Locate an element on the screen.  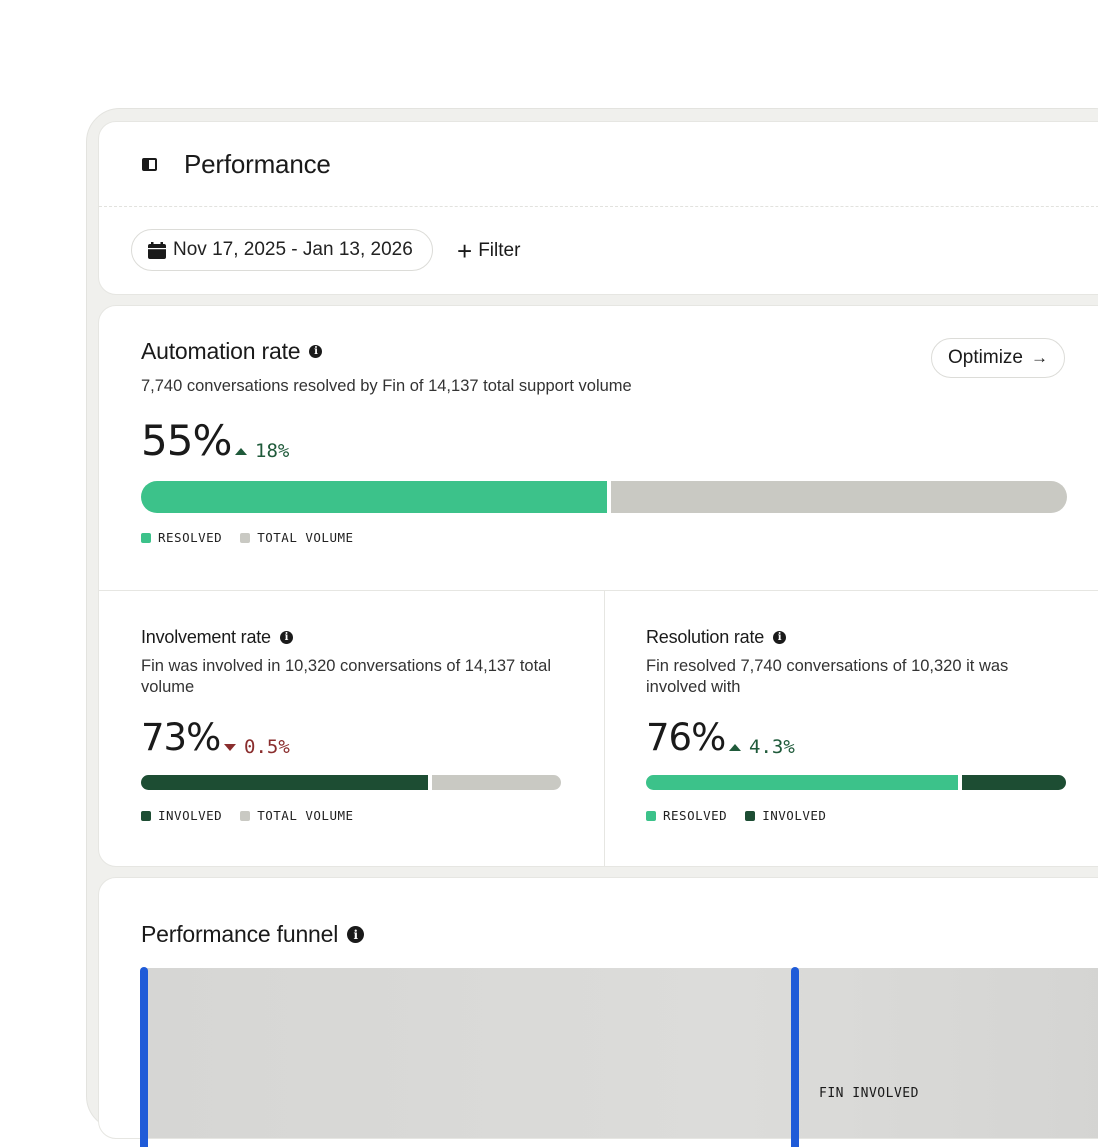
automation-delta: 18% is located at coordinates (262, 451).